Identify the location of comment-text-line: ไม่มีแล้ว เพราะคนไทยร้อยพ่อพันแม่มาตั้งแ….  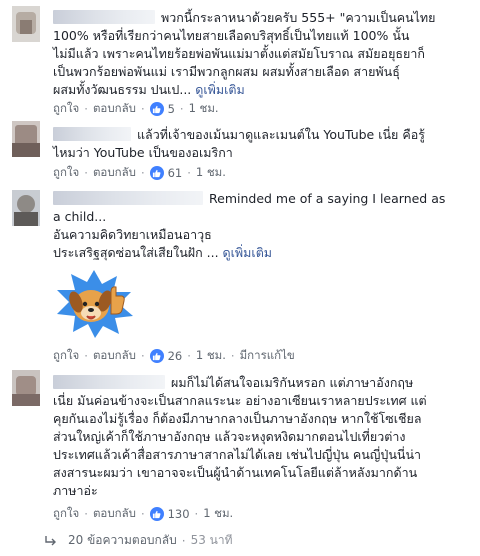
(239, 53).